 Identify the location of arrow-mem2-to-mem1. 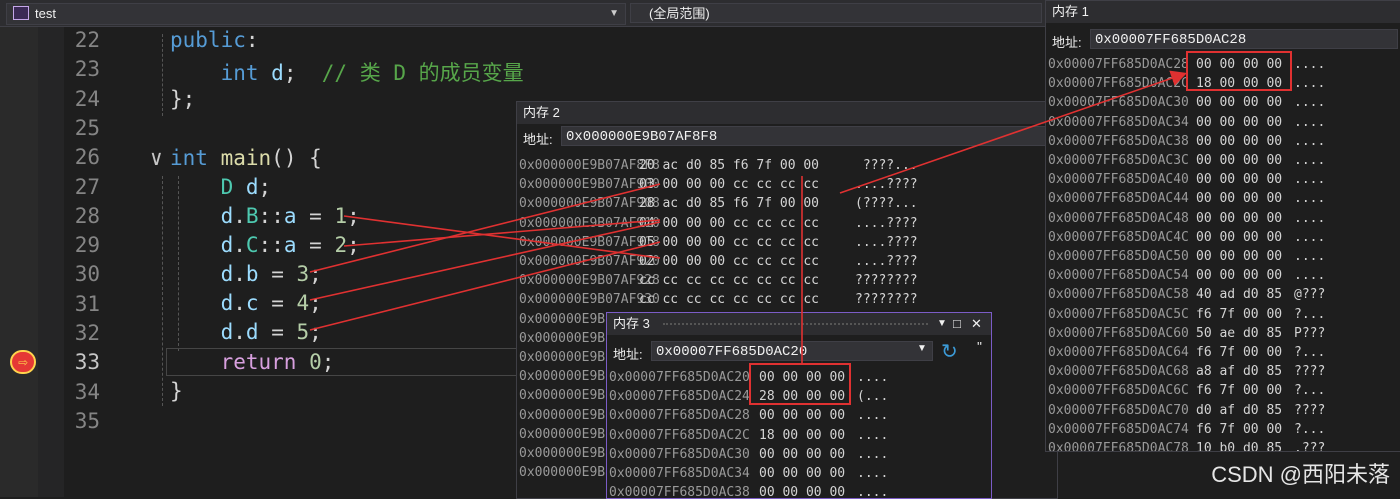
(1013, 132).